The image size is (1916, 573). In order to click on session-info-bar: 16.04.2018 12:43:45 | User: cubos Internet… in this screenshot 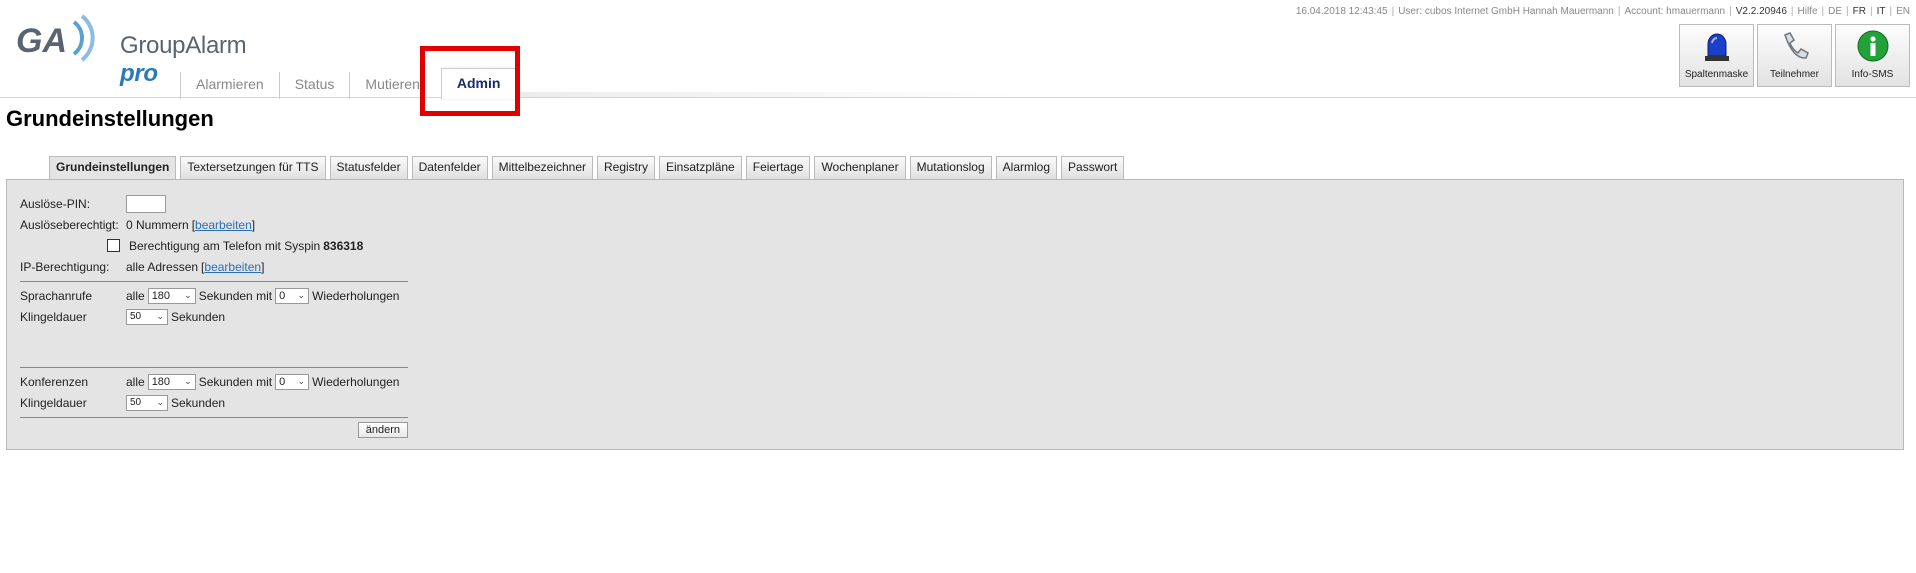, I will do `click(1602, 11)`.